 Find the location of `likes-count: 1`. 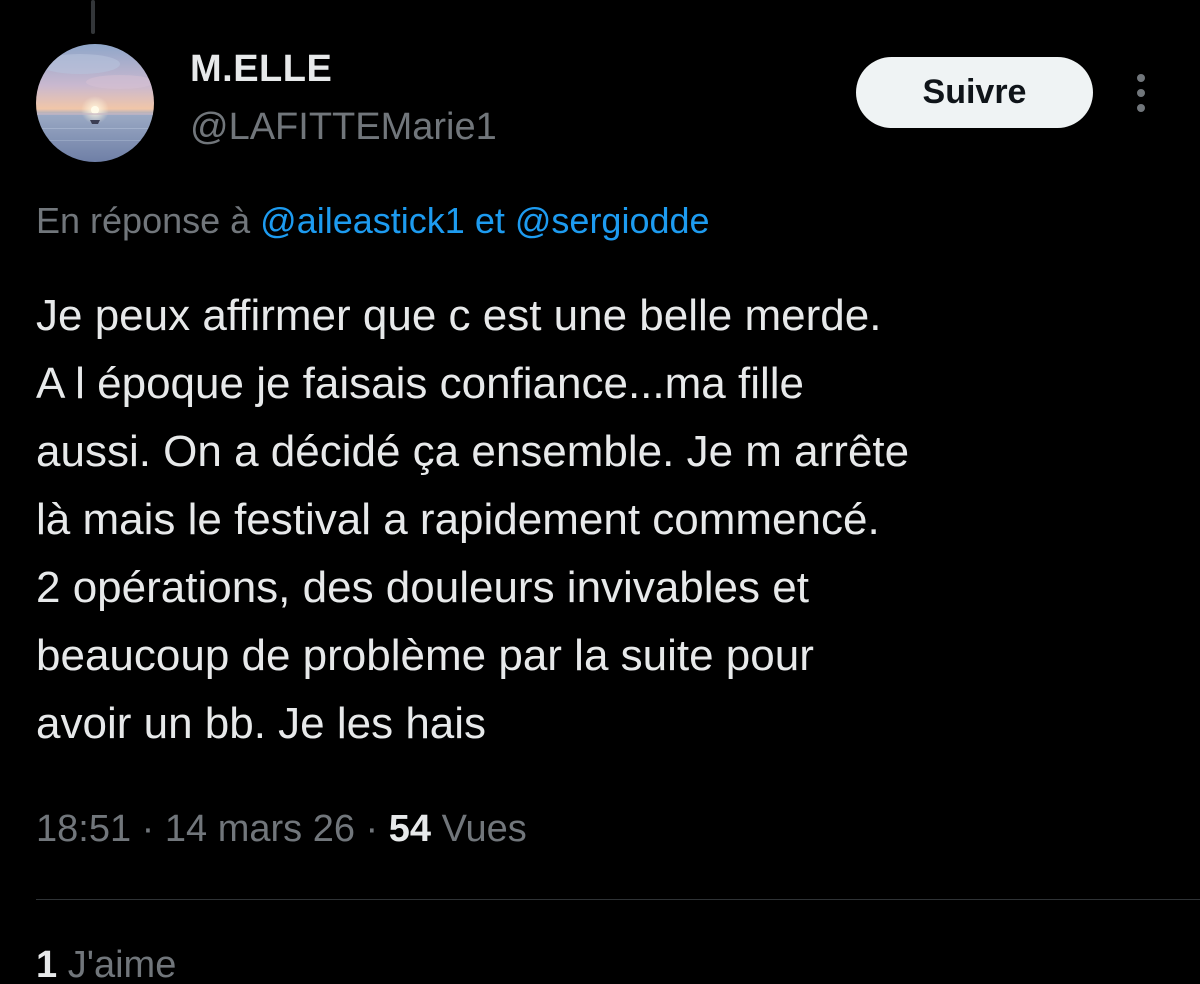

likes-count: 1 is located at coordinates (46, 964).